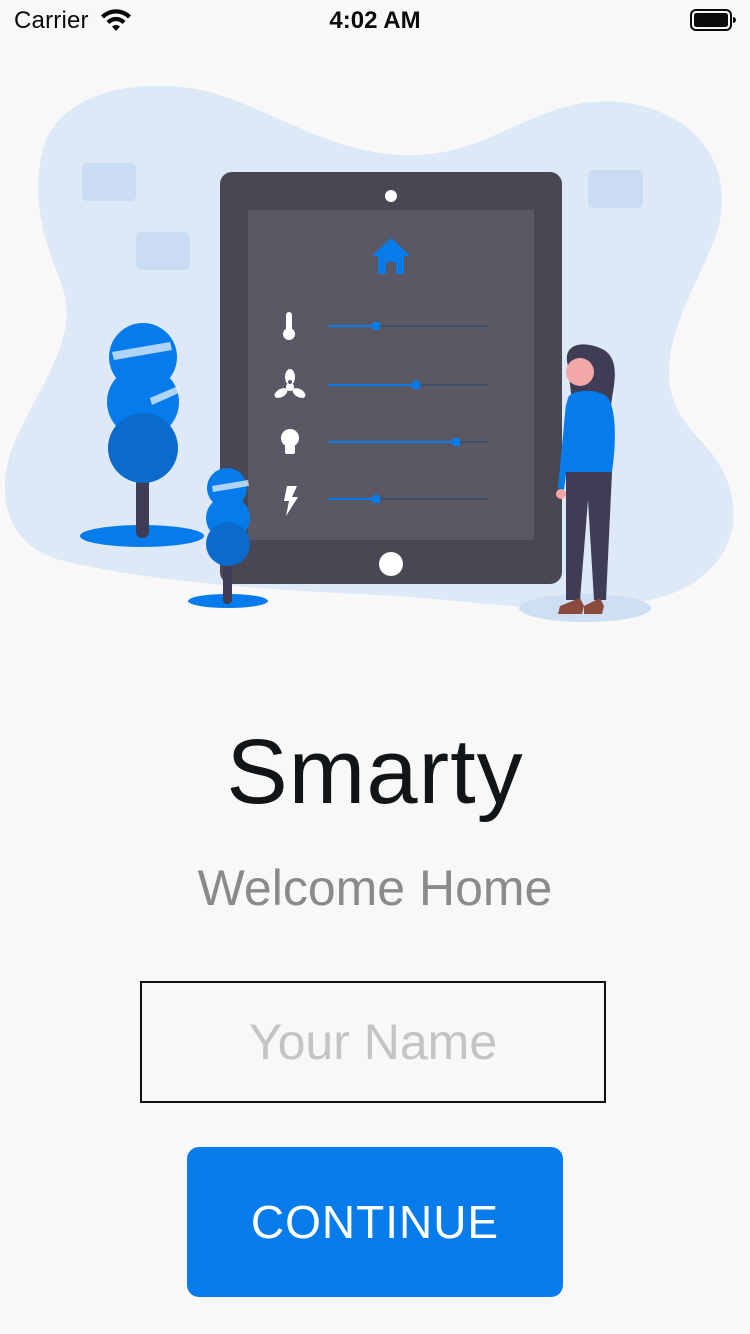  I want to click on clock: 4:02 AM, so click(375, 20).